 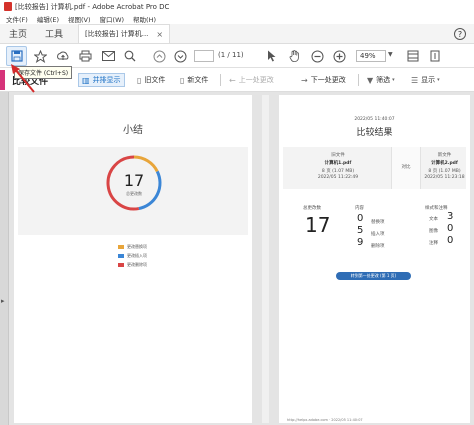 What do you see at coordinates (339, 56) in the screenshot?
I see `zoom-in-icon` at bounding box center [339, 56].